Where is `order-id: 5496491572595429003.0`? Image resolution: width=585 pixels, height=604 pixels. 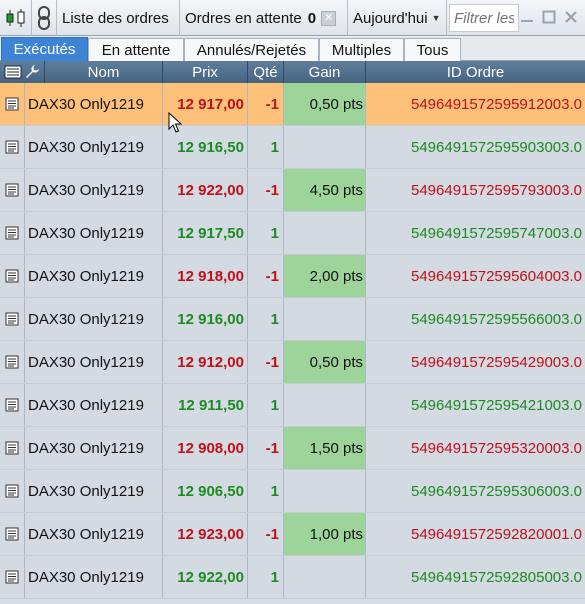
order-id: 5496491572595429003.0 is located at coordinates (496, 362).